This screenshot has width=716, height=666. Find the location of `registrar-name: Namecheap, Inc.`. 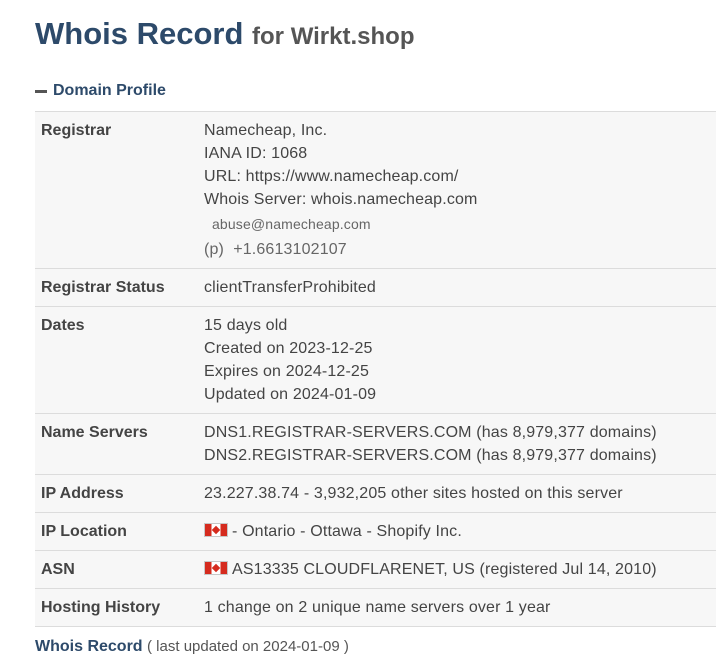

registrar-name: Namecheap, Inc. is located at coordinates (266, 130).